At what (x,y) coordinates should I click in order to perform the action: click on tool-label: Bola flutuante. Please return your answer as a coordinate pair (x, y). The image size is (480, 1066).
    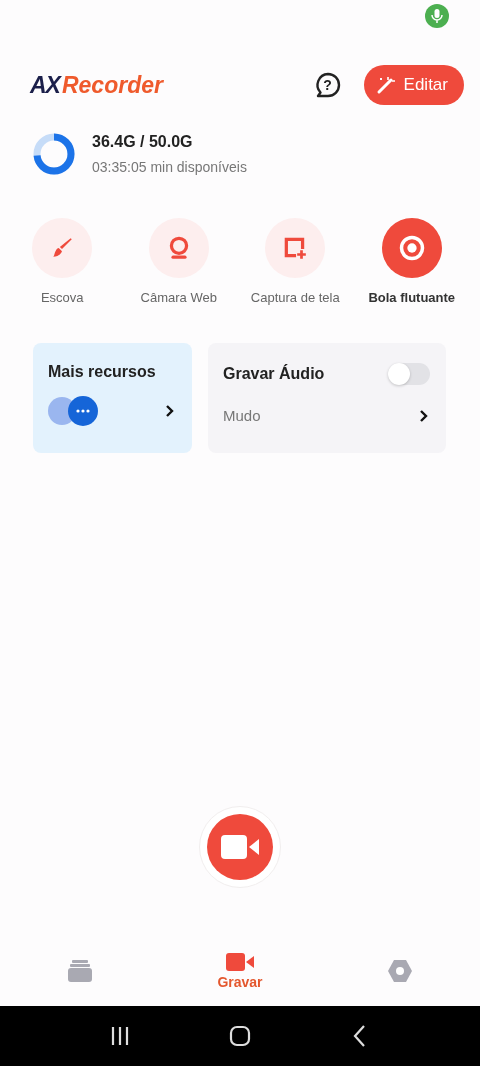
    Looking at the image, I should click on (412, 297).